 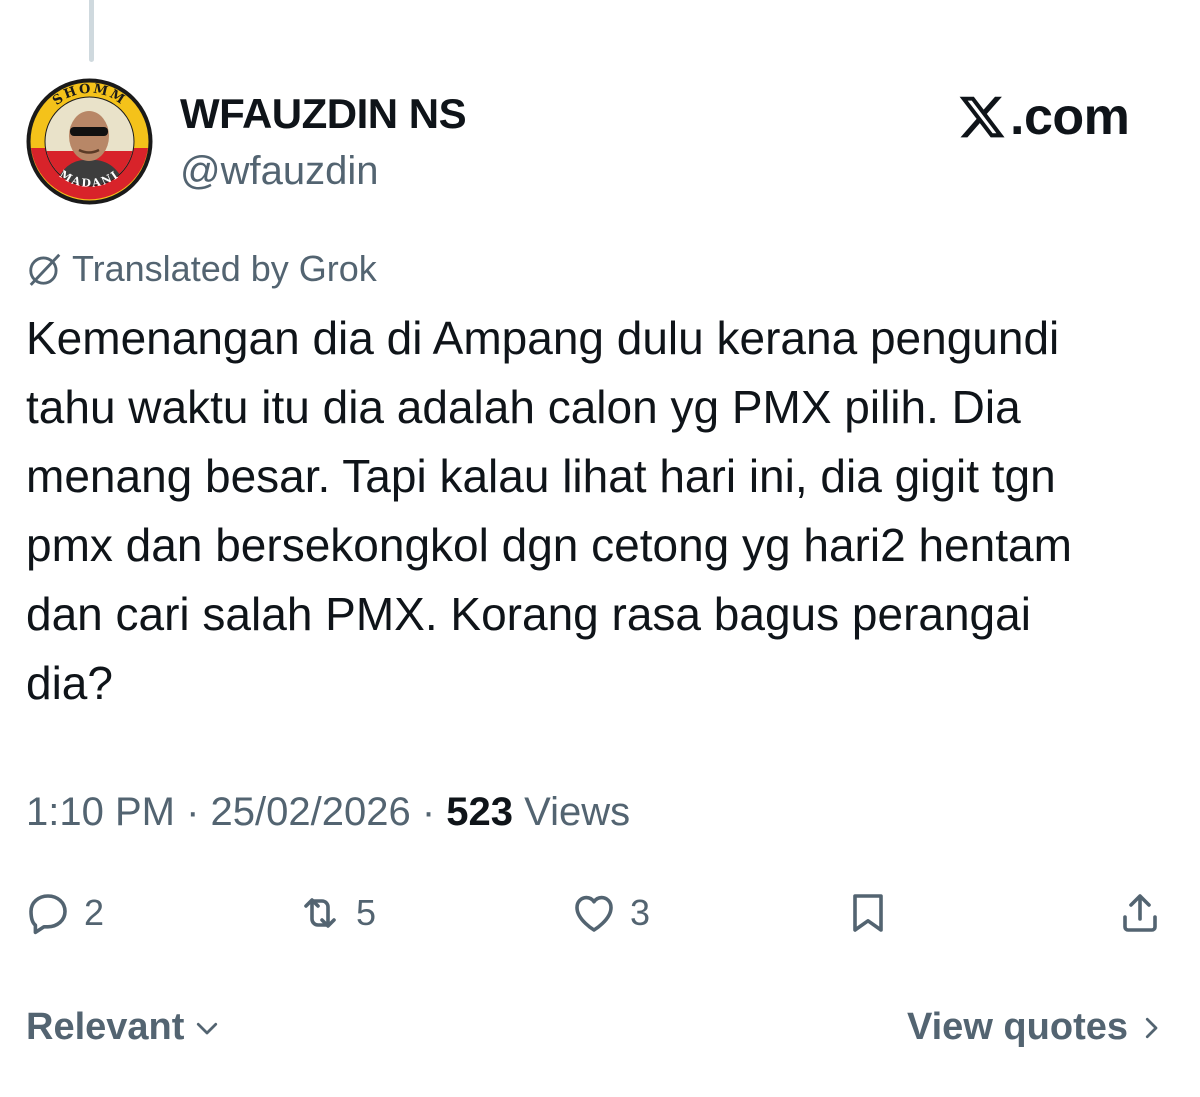 I want to click on tweet-text-line: dia?, so click(x=69, y=683).